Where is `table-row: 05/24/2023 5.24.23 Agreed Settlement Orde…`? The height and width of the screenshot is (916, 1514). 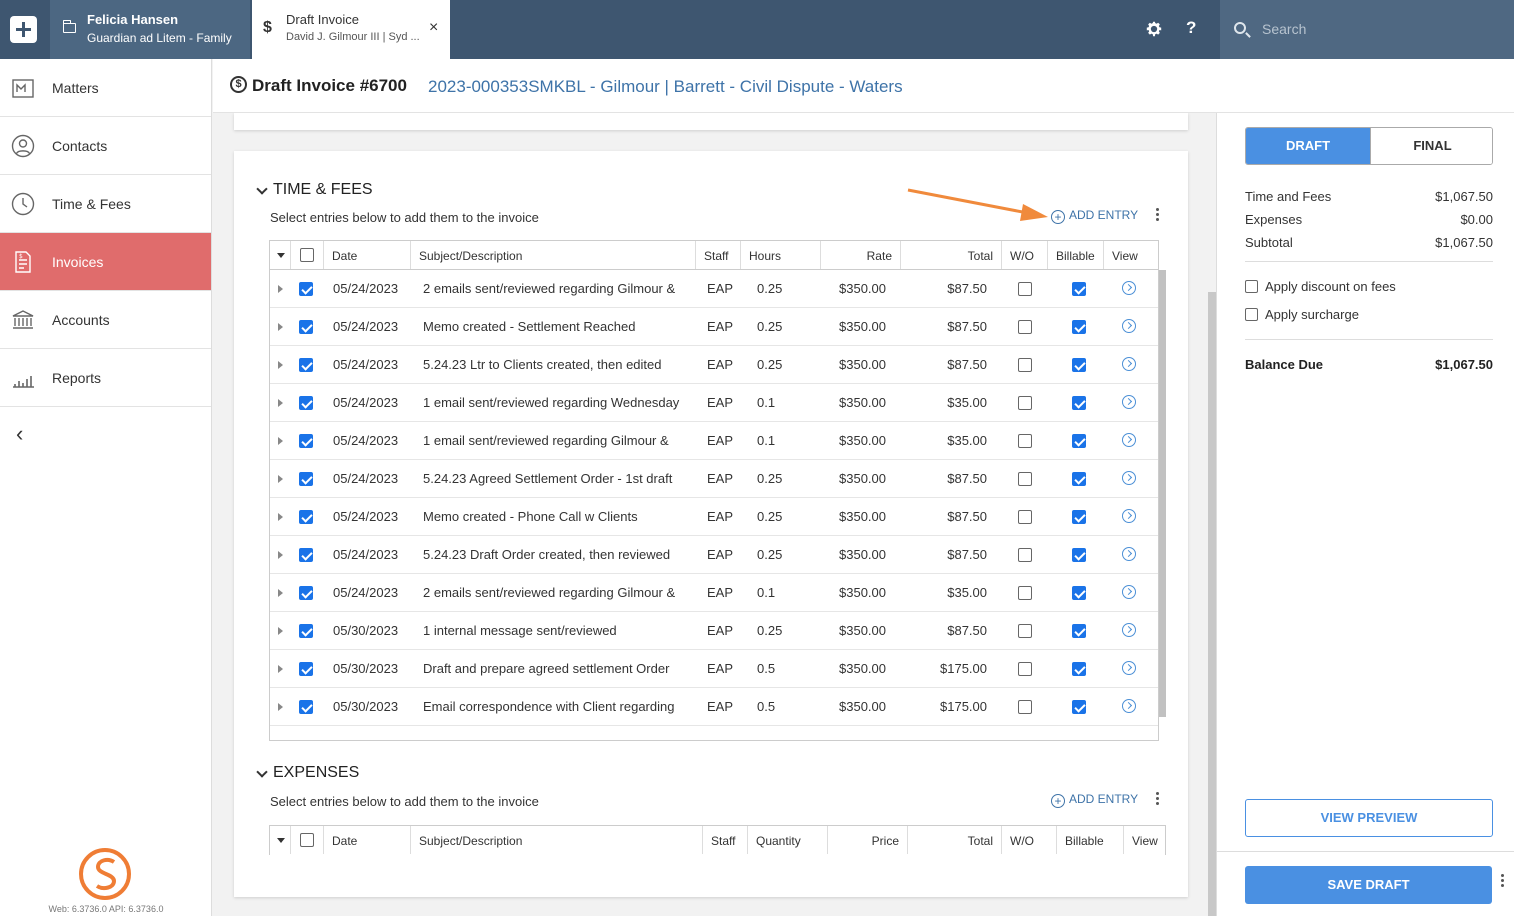
table-row: 05/24/2023 5.24.23 Agreed Settlement Orde… is located at coordinates (714, 479).